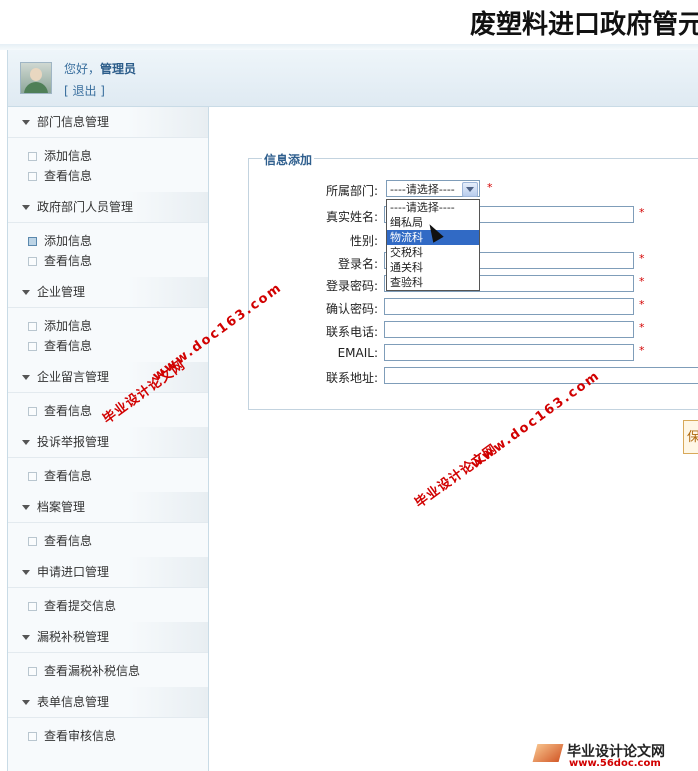  I want to click on dept-select: ----请选择----, so click(433, 188).